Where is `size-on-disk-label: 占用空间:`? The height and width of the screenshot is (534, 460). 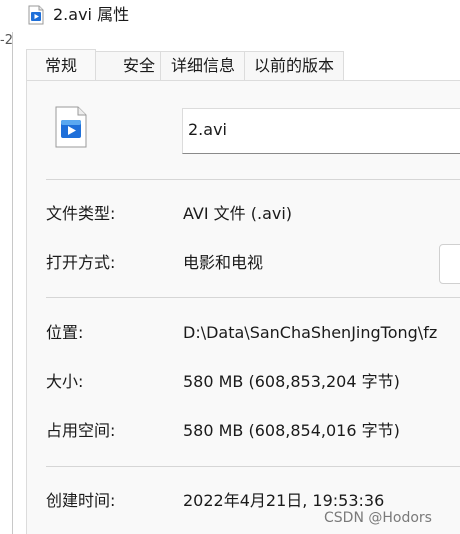 size-on-disk-label: 占用空间: is located at coordinates (81, 430).